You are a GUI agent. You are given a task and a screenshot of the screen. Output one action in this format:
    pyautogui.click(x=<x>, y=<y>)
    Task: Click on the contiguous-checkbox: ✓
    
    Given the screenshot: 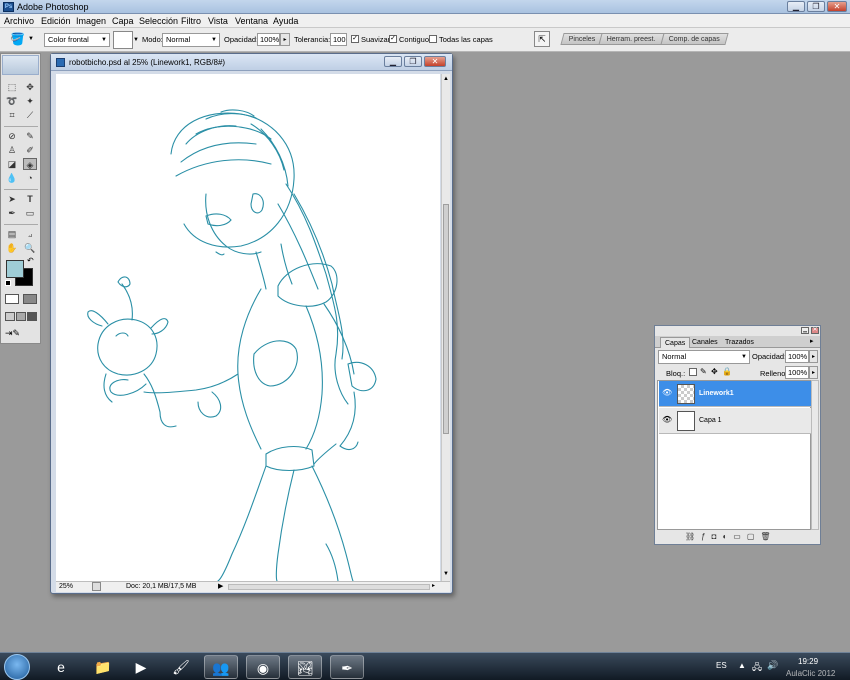 What is the action you would take?
    pyautogui.click(x=393, y=39)
    